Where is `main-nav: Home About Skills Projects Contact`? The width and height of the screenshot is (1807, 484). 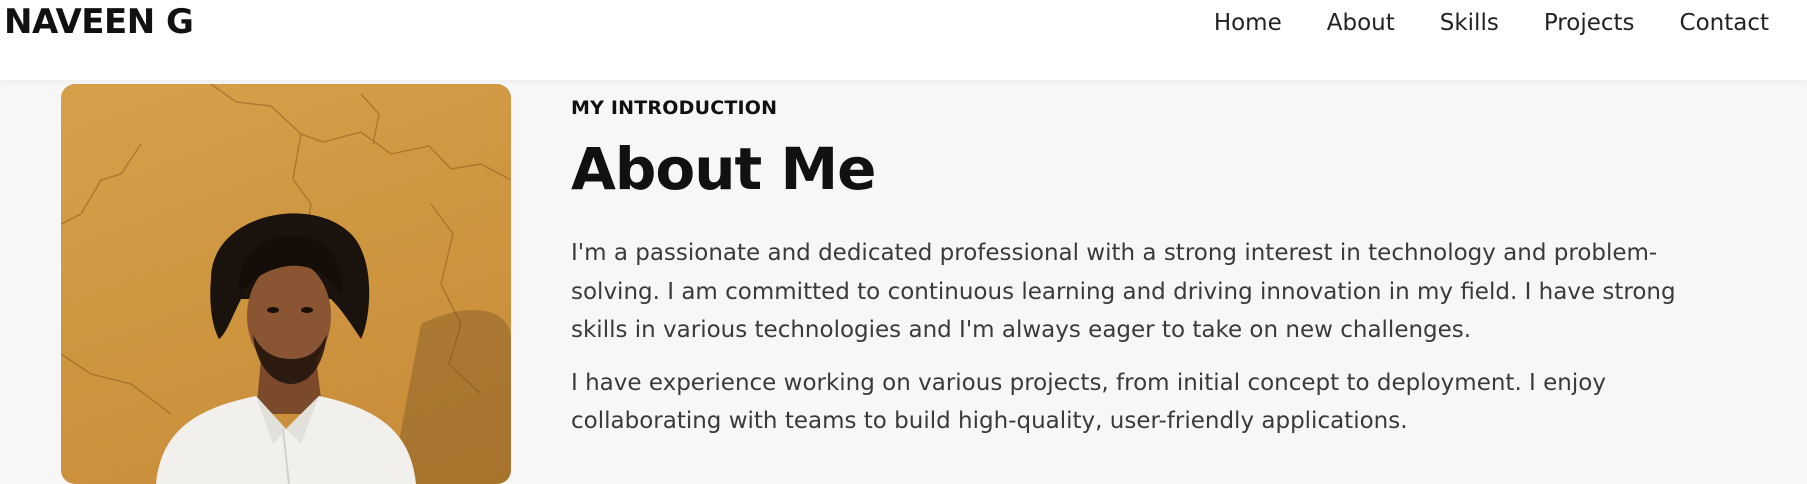 main-nav: Home About Skills Projects Contact is located at coordinates (1491, 23).